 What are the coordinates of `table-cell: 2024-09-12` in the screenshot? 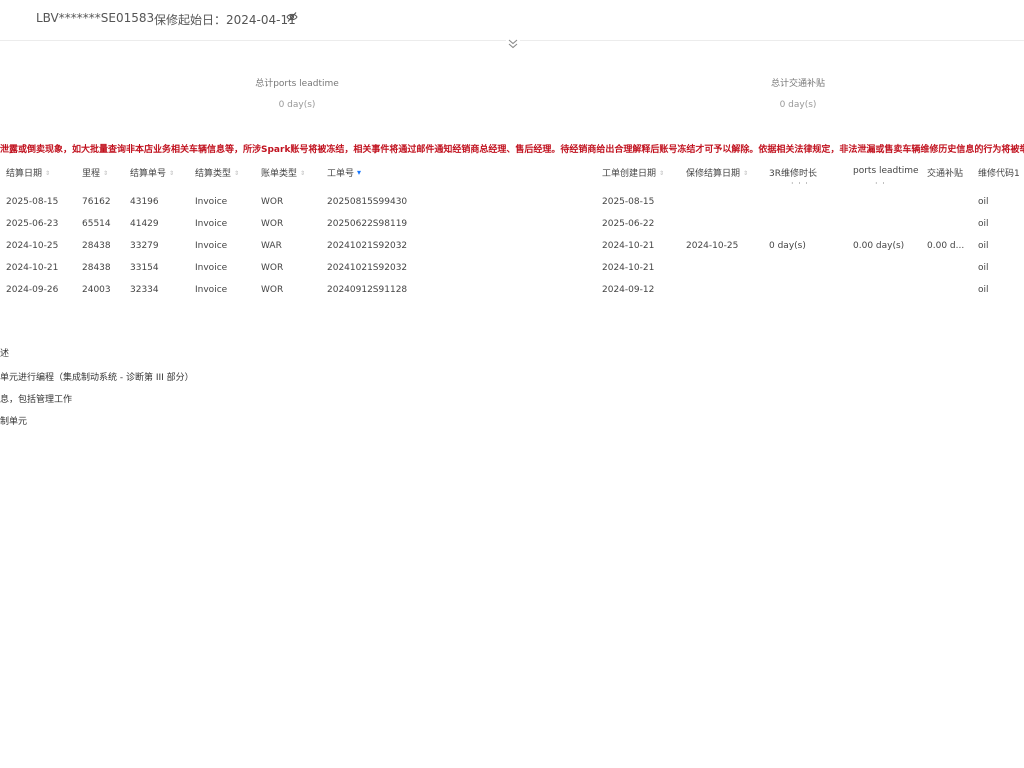 It's located at (628, 290).